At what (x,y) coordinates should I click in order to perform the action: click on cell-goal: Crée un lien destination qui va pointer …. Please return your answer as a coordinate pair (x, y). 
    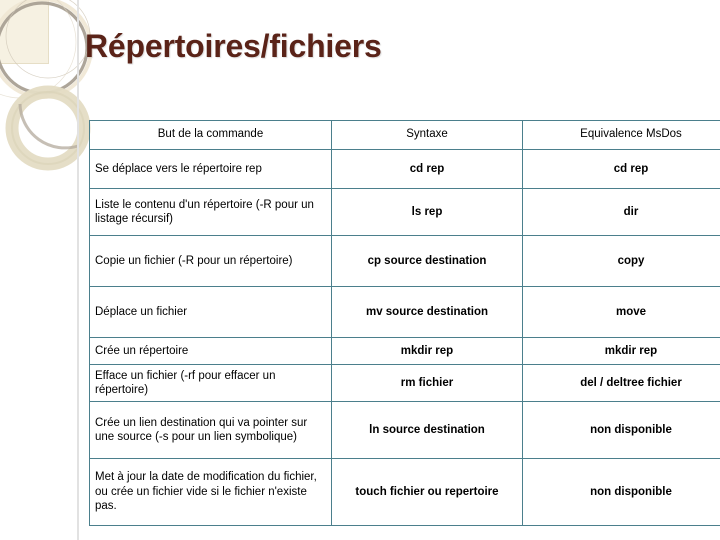
    Looking at the image, I should click on (210, 430).